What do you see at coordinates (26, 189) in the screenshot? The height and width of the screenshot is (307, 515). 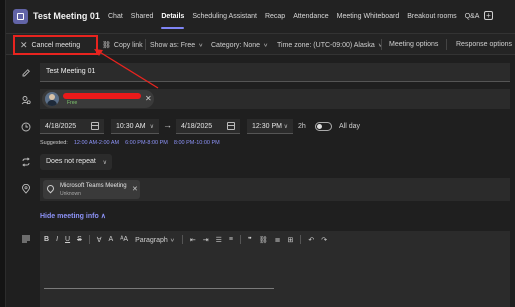 I see `location-icon` at bounding box center [26, 189].